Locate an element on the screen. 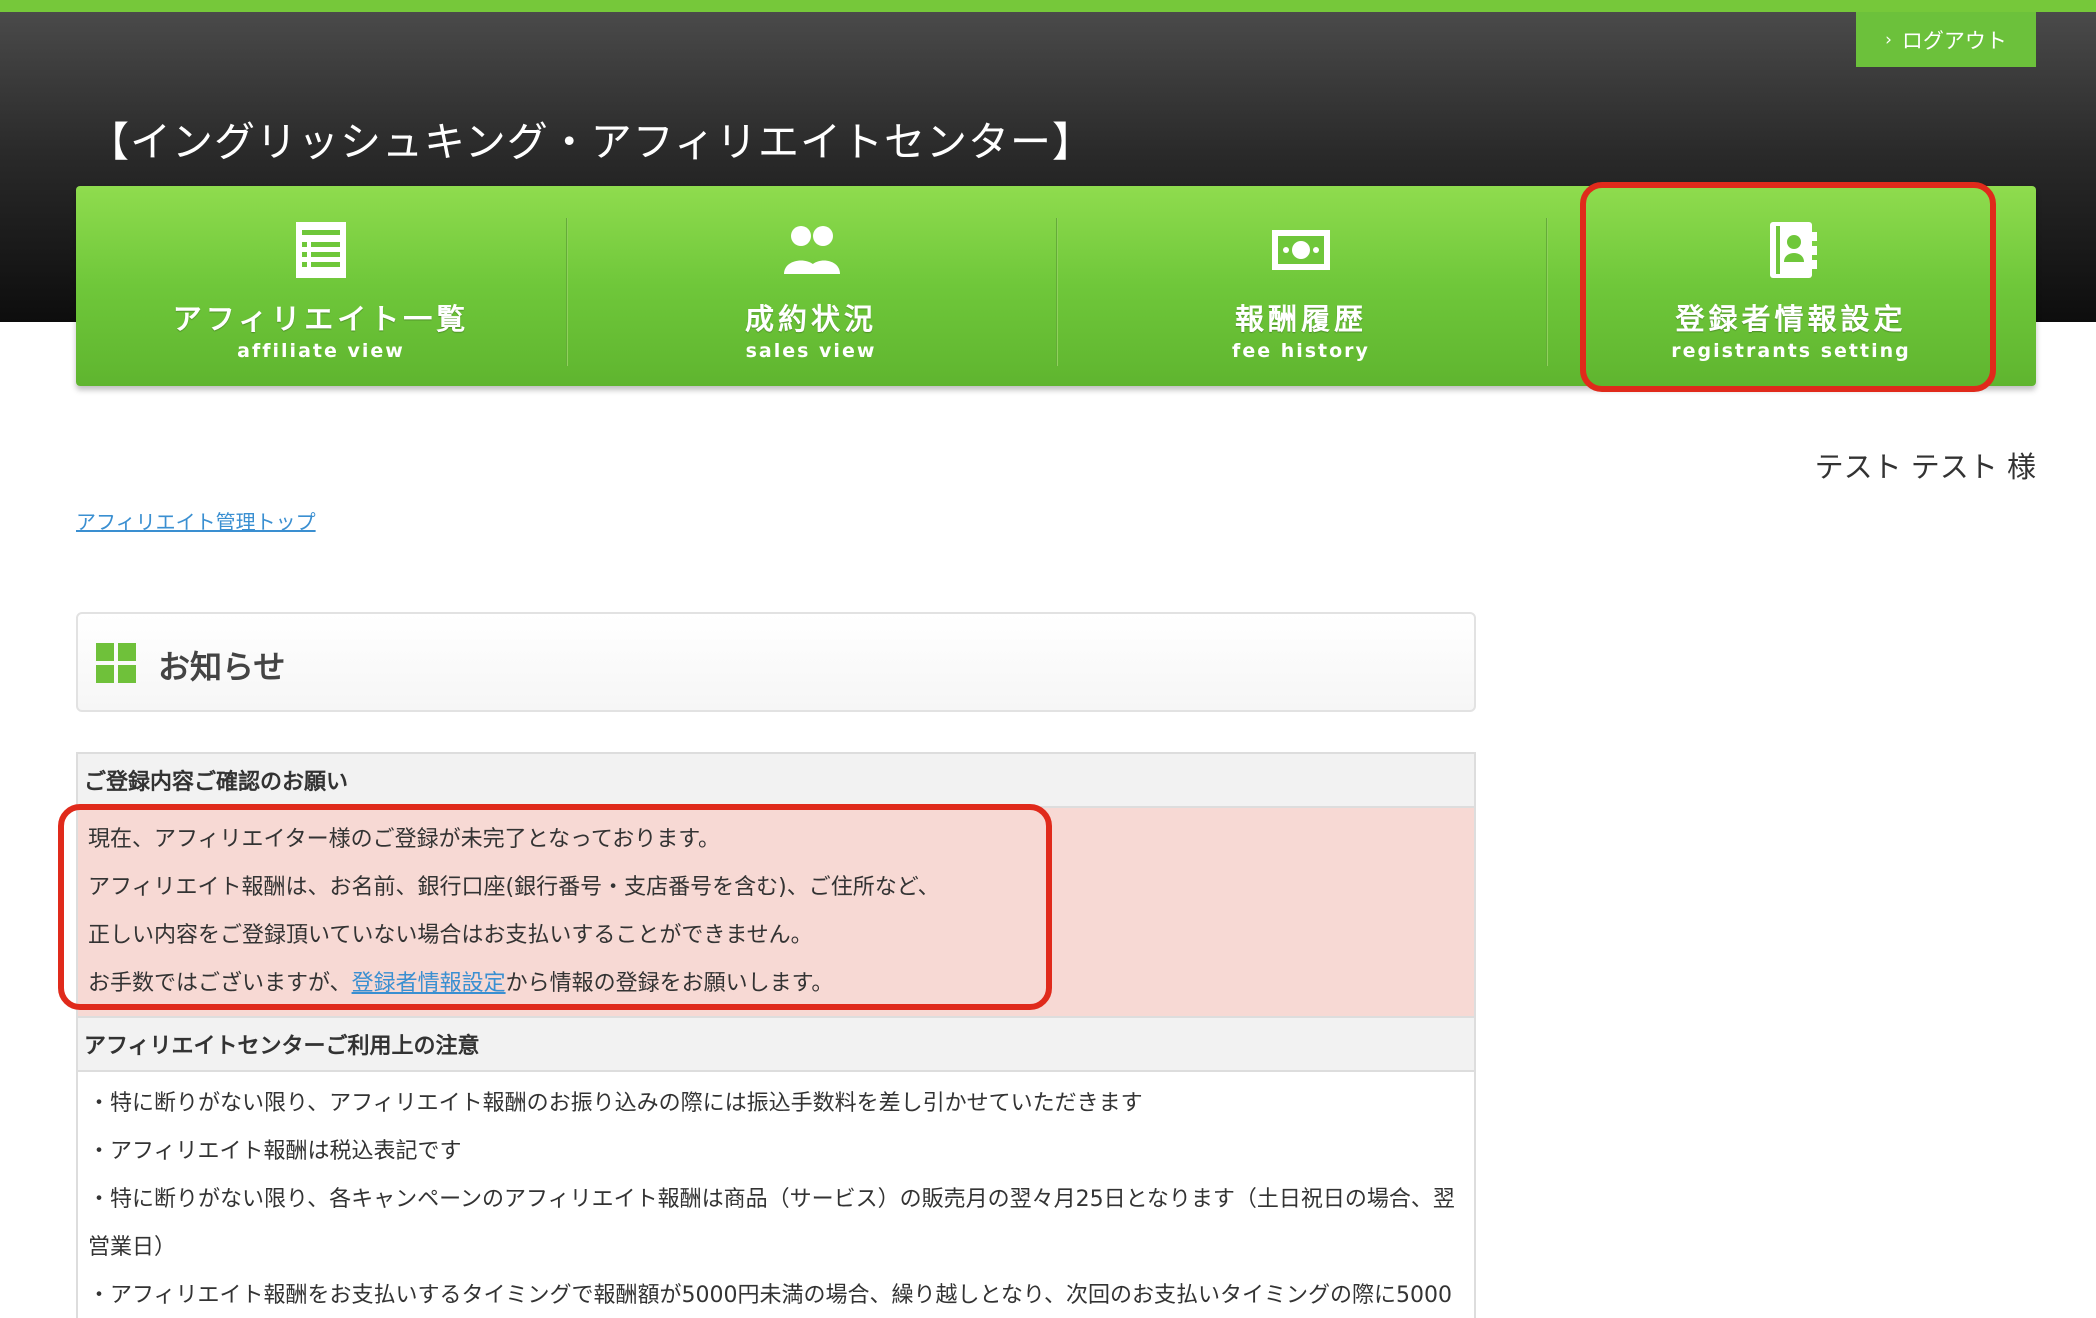 The width and height of the screenshot is (2096, 1318). logout-button: › ログアウト is located at coordinates (1946, 39).